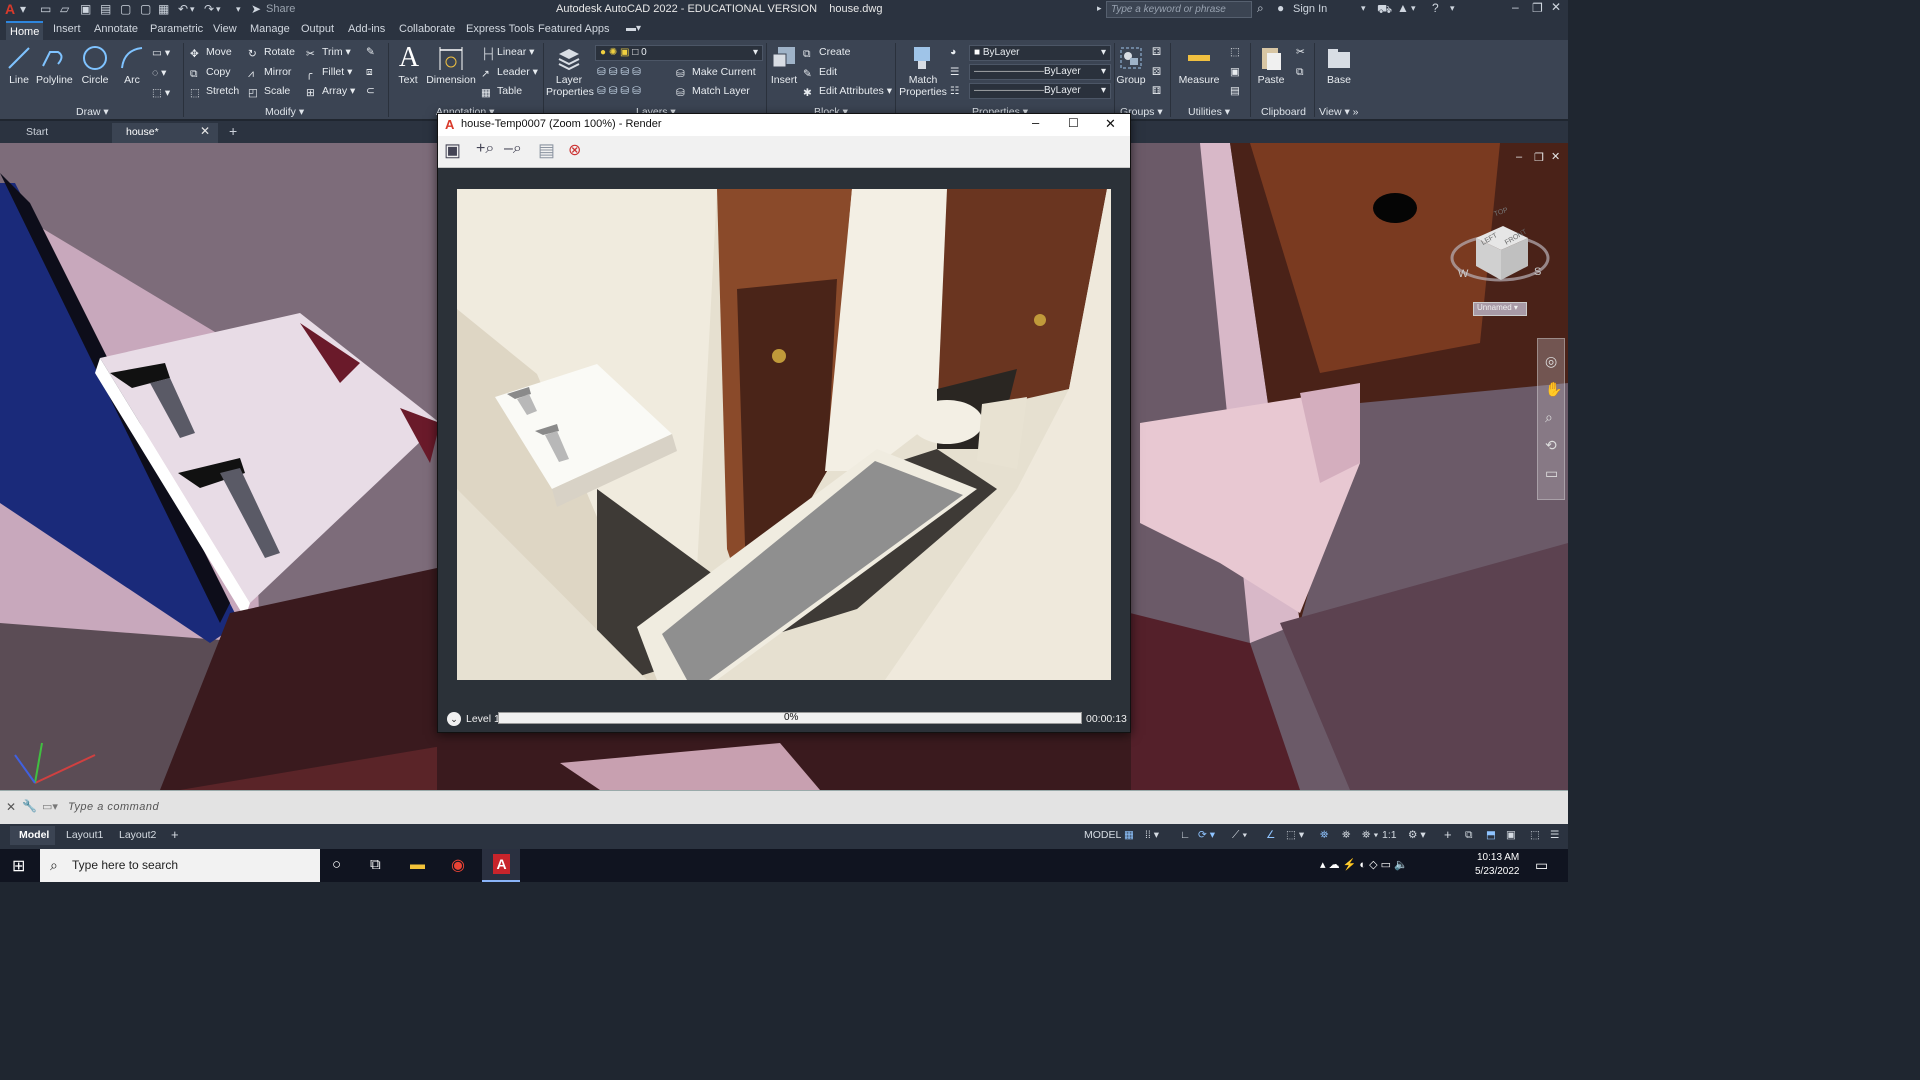  I want to click on layer-tools-row2-icon: ⛁ ⛁ ⛁ ⛁, so click(619, 91).